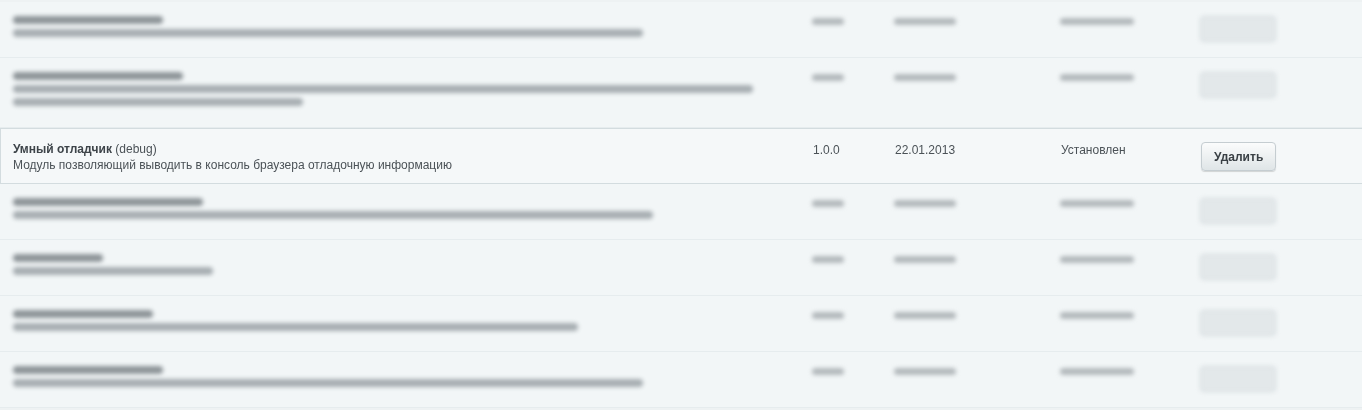 This screenshot has height=410, width=1362. I want to click on module-code: (debug), so click(136, 149).